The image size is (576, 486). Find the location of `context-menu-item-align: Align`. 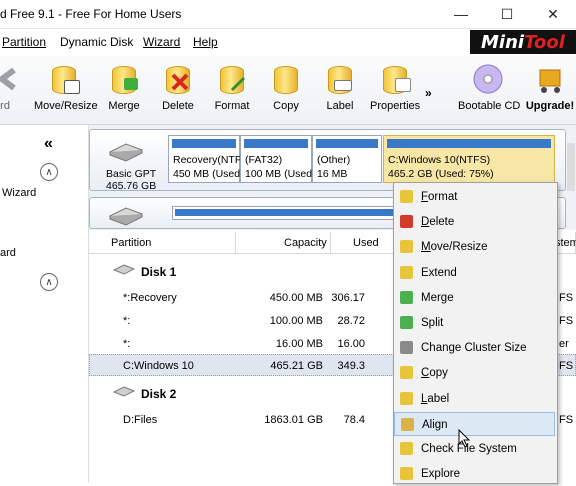

context-menu-item-align: Align is located at coordinates (474, 423).